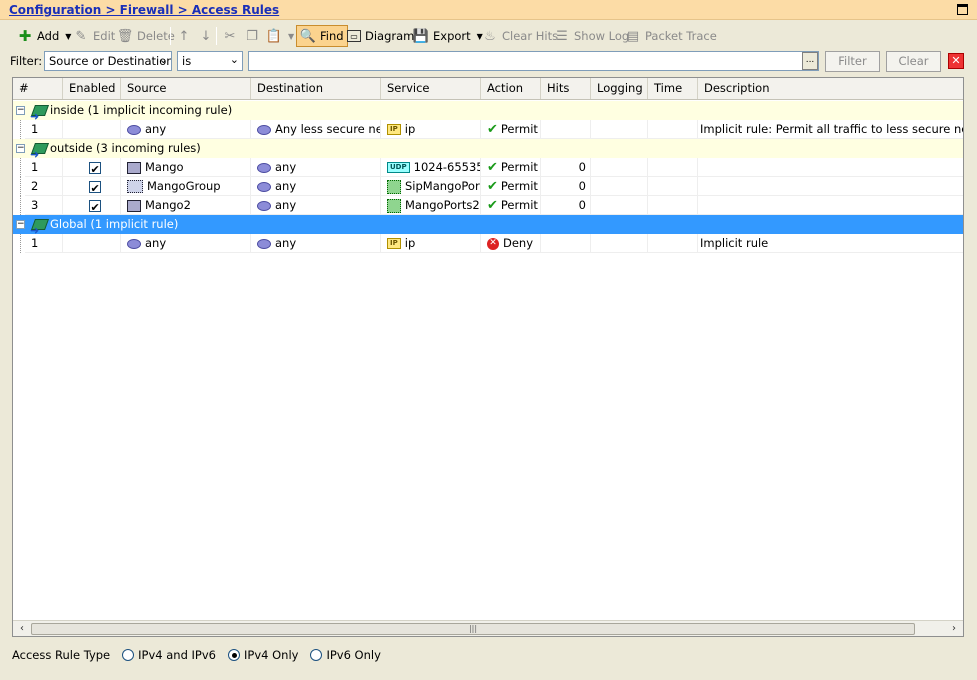 This screenshot has width=977, height=680. Describe the element at coordinates (108, 61) in the screenshot. I see `filter-field-select: Source or Destination ⌄` at that location.